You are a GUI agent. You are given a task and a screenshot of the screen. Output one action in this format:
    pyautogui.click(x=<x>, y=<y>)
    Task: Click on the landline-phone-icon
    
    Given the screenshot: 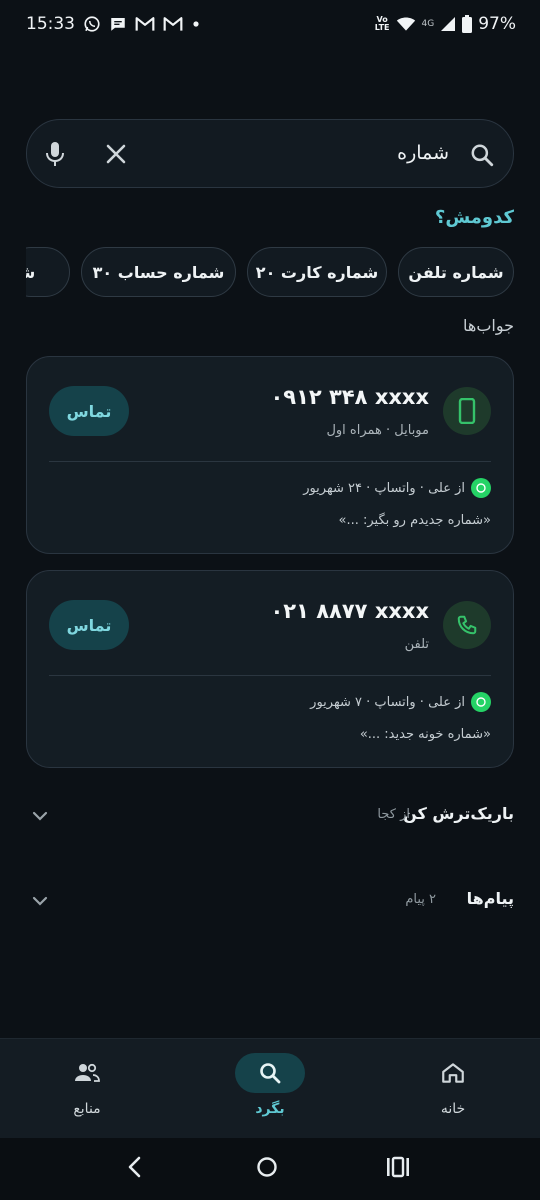 What is the action you would take?
    pyautogui.click(x=467, y=625)
    